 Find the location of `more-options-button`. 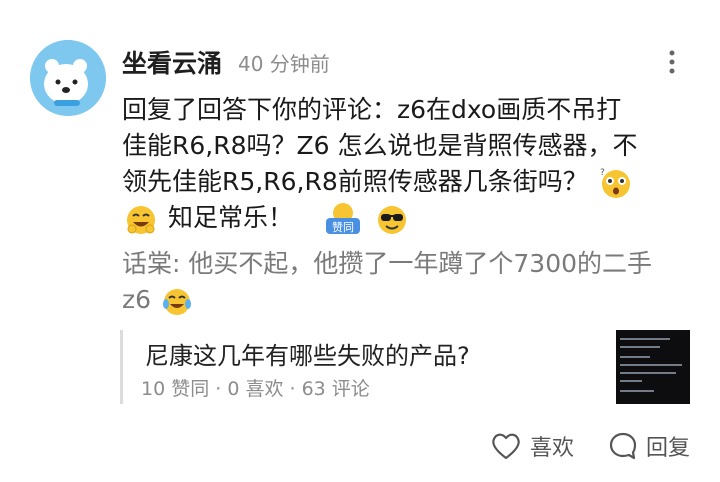

more-options-button is located at coordinates (672, 62).